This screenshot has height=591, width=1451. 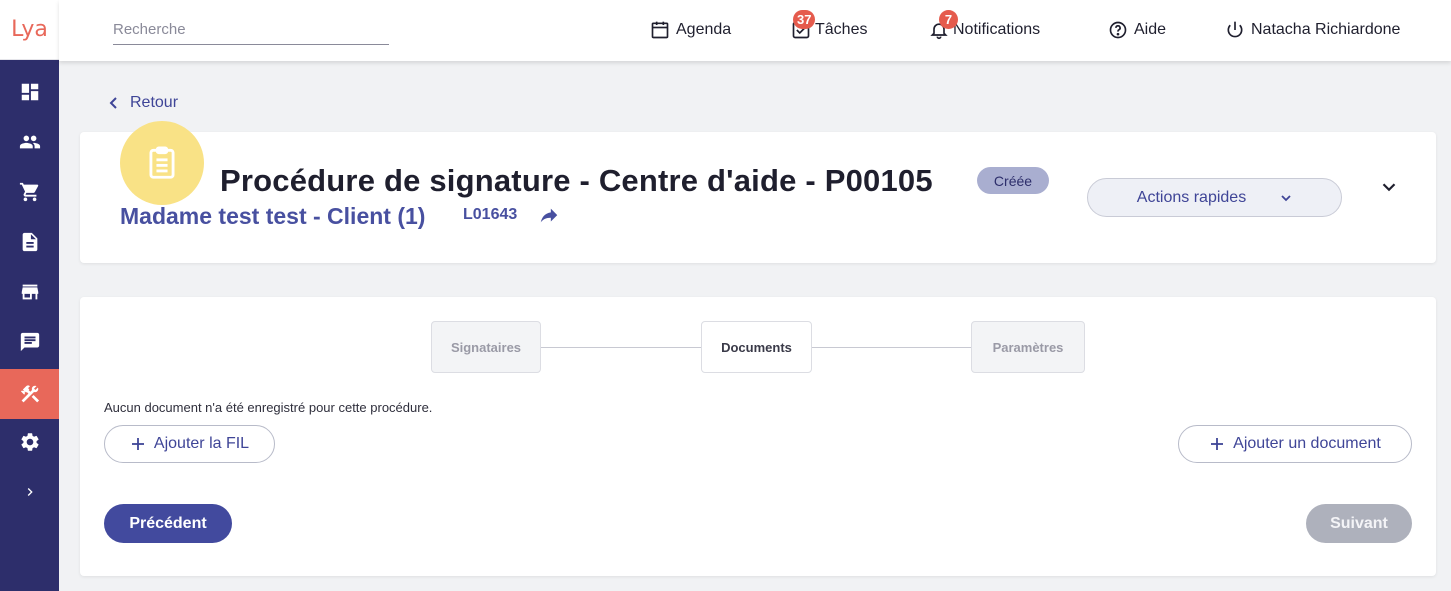 I want to click on add-fil-label: Ajouter la FIL, so click(x=201, y=443).